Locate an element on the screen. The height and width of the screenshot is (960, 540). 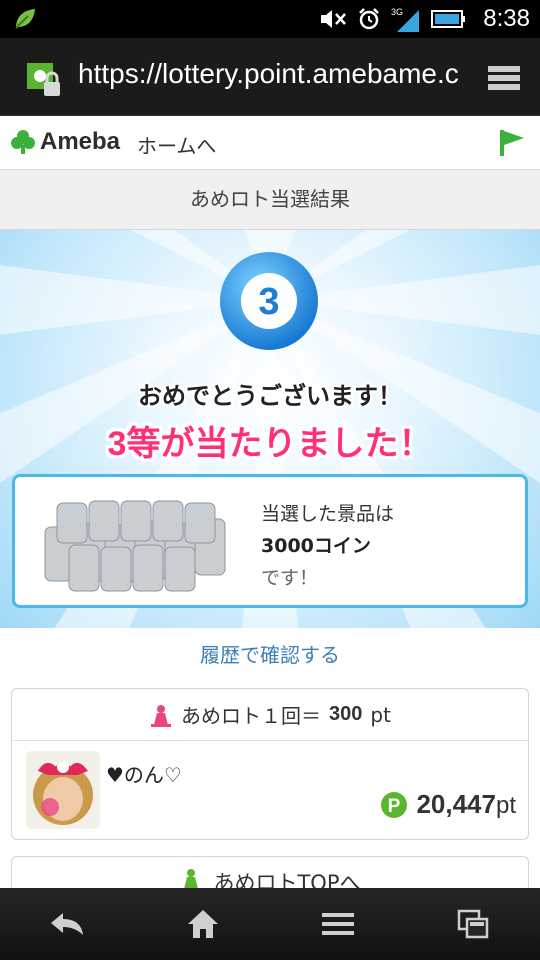
recent-apps-icon is located at coordinates (472, 924).